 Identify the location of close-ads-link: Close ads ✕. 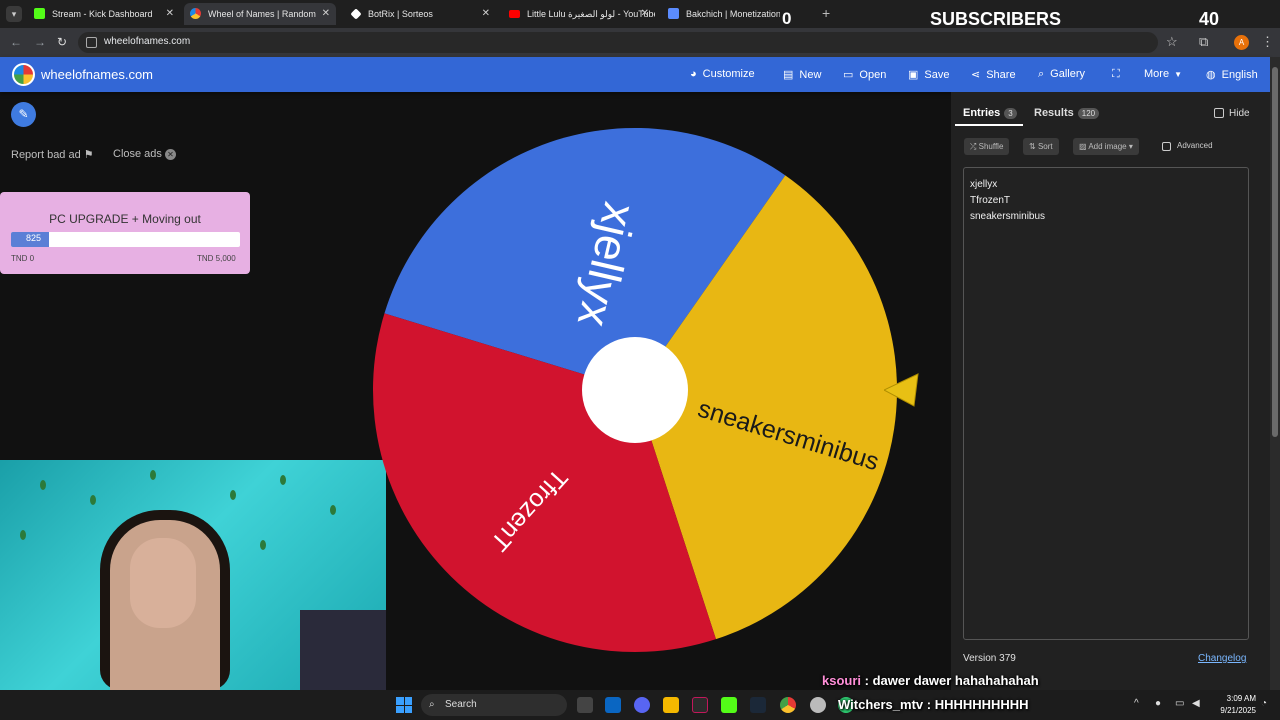
(144, 154).